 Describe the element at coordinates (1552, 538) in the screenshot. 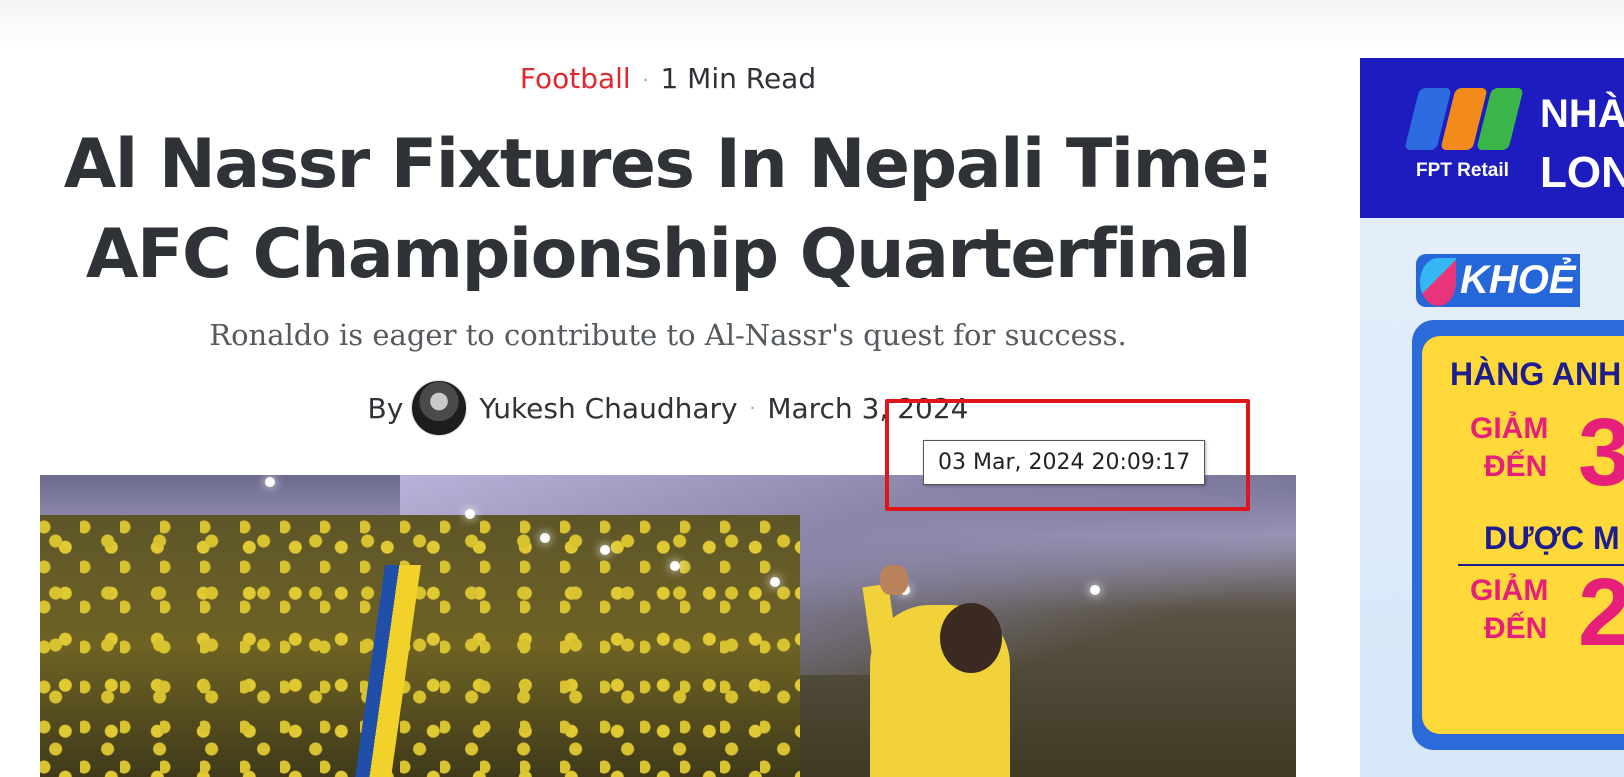

I see `ad-line-2: DƯỢC M` at that location.